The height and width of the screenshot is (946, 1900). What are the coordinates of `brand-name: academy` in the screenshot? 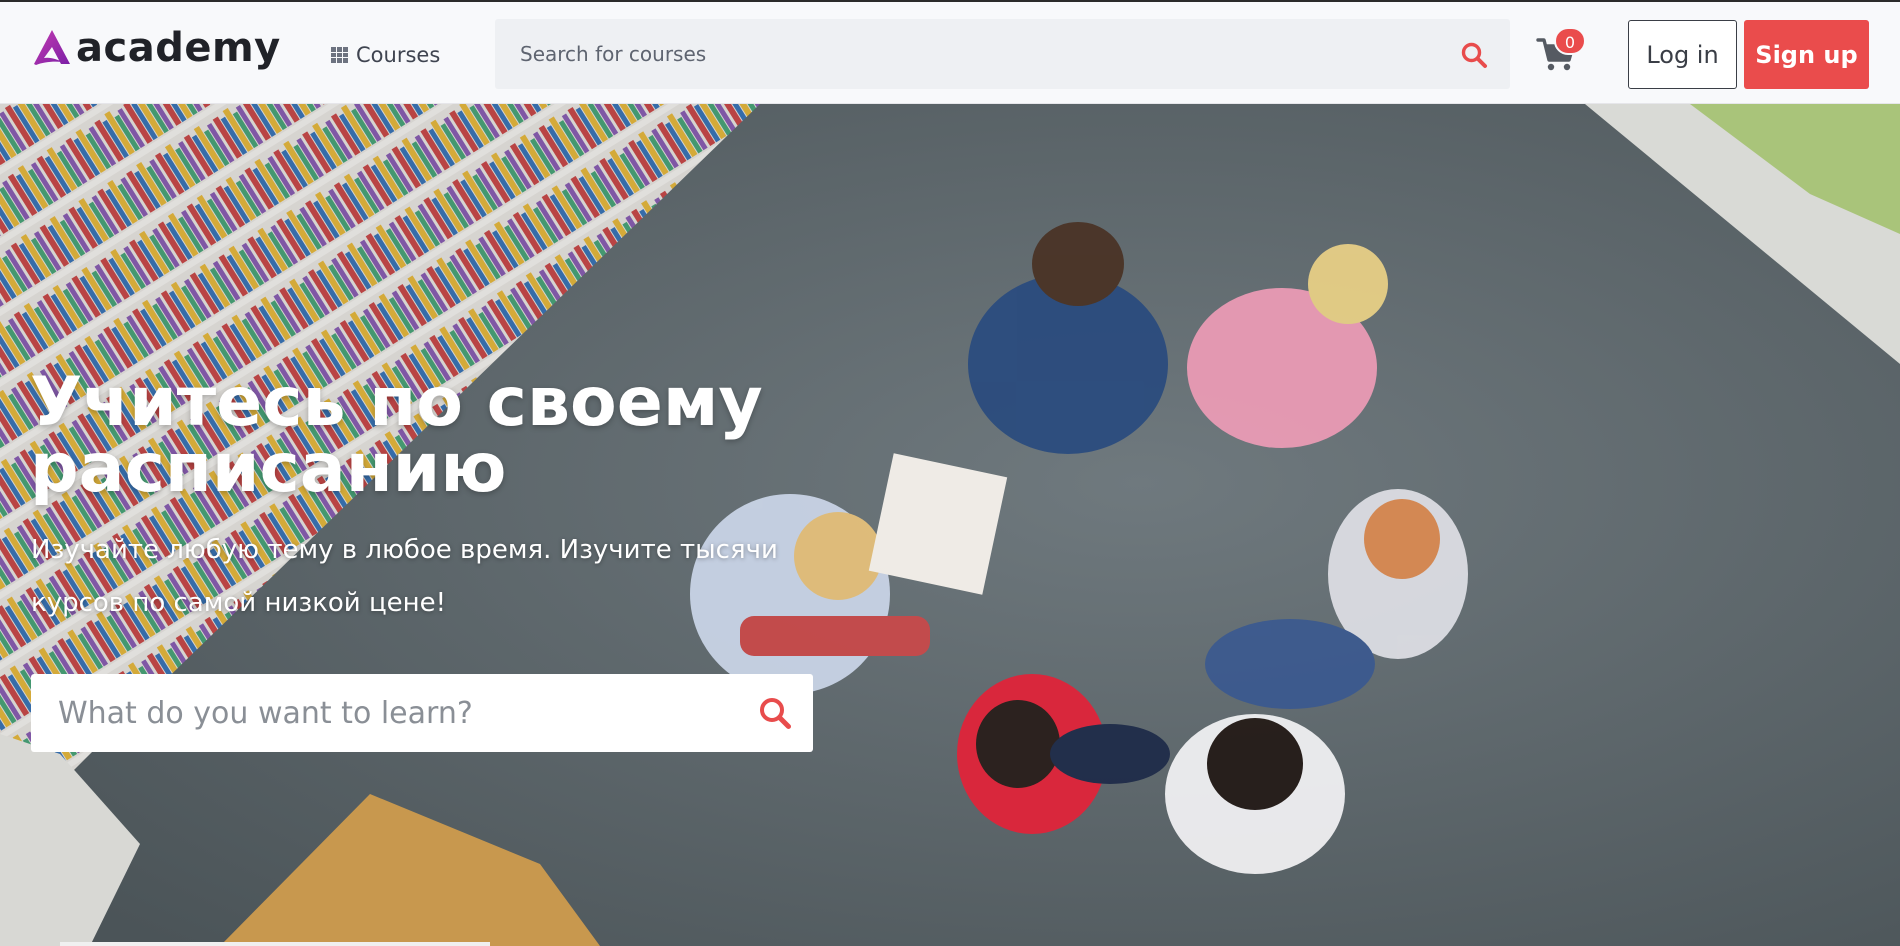 It's located at (178, 48).